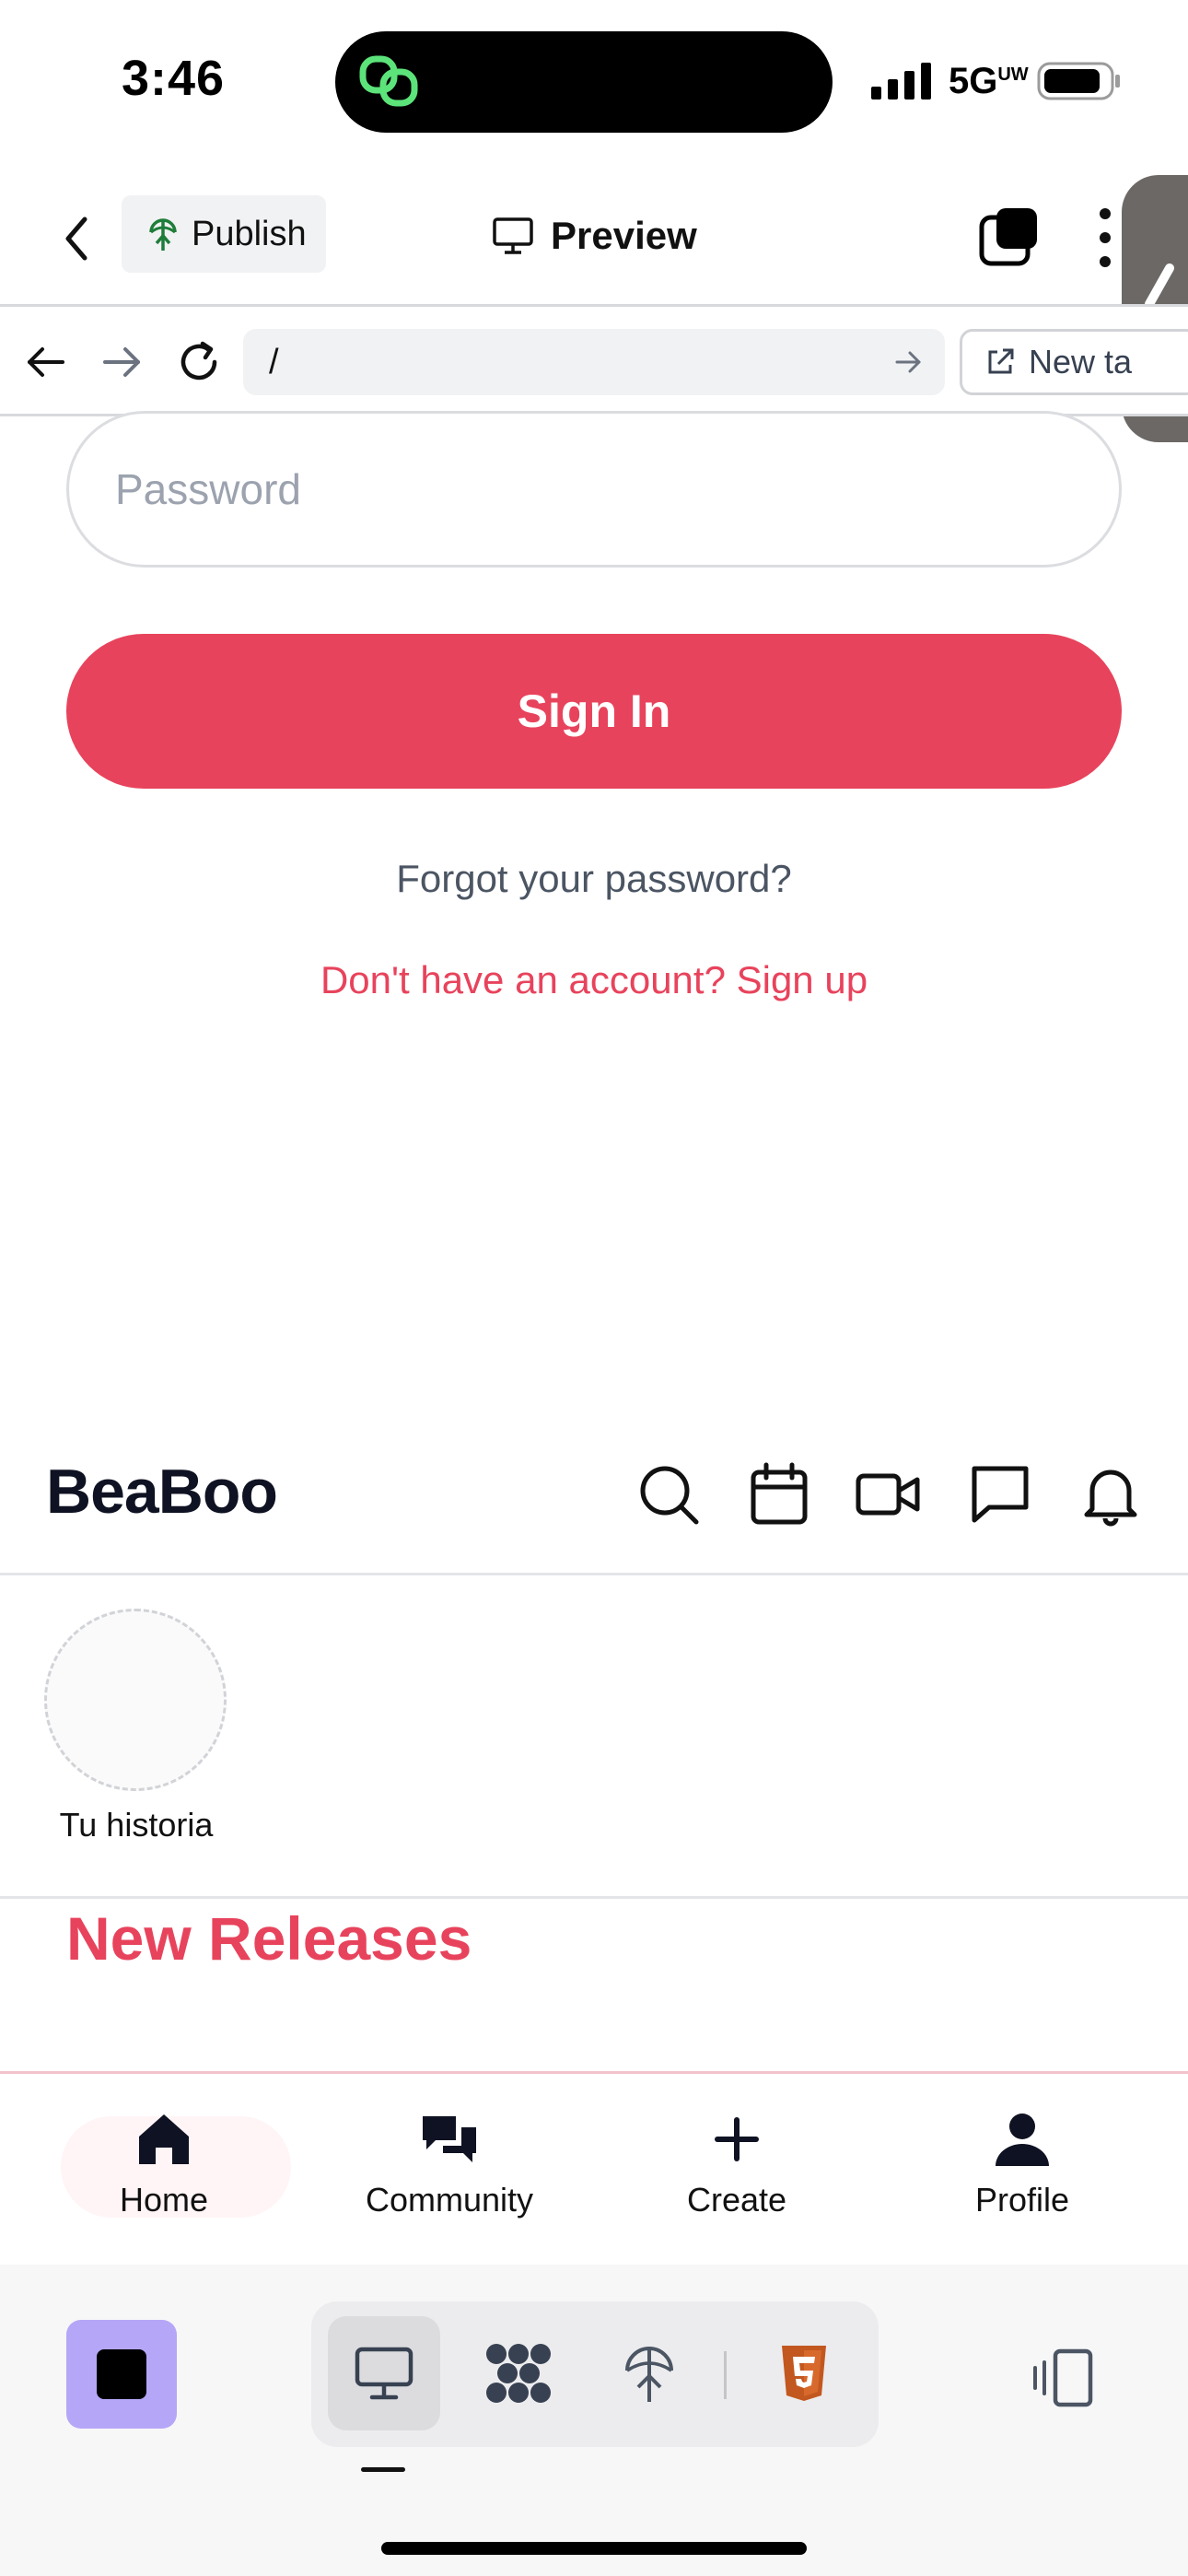  I want to click on publish-button: Publish, so click(224, 234).